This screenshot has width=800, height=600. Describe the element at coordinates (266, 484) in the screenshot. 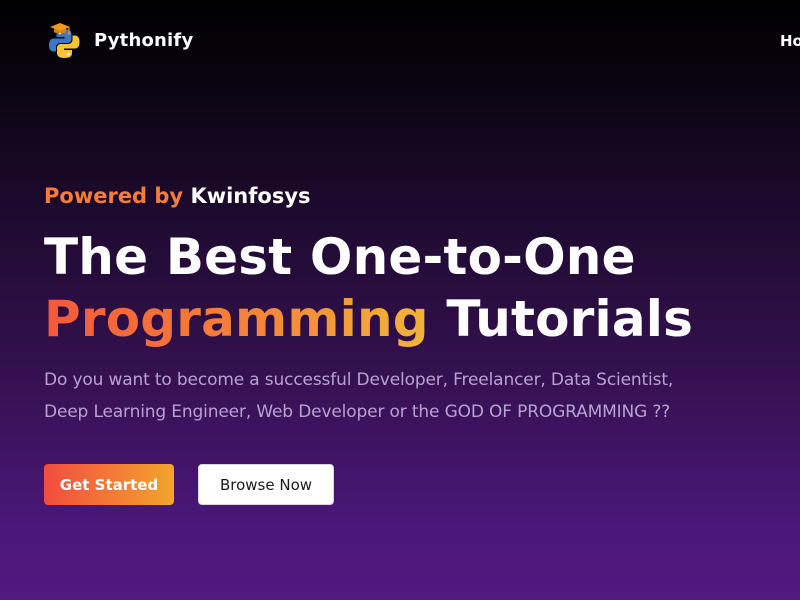

I see `browse-now-button: Browse Now` at that location.